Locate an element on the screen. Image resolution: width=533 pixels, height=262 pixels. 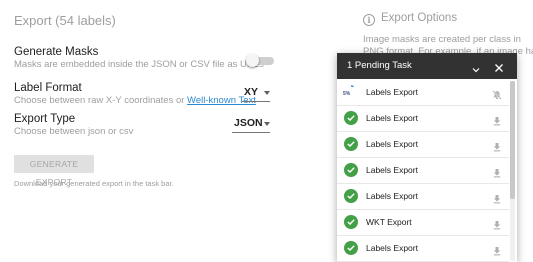
generate-masks-label: Generate Masks is located at coordinates (56, 52).